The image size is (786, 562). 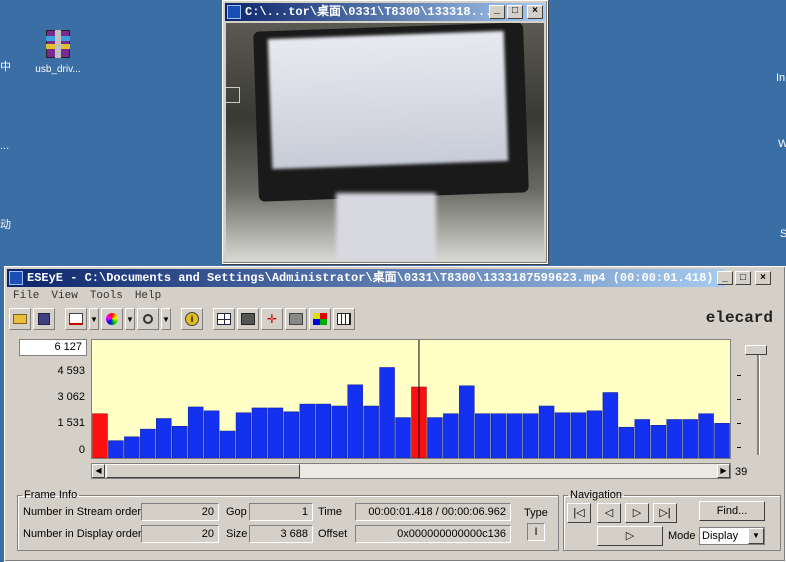 What do you see at coordinates (26, 296) in the screenshot?
I see `menu-file: File` at bounding box center [26, 296].